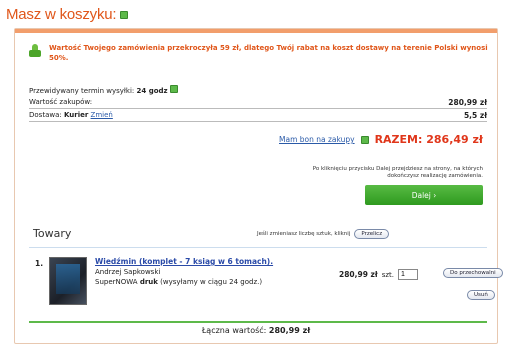 The width and height of the screenshot is (508, 347). I want to click on book-title-link: Wiedźmin (komplet - 7 ksiąg w 6 tomach)., so click(184, 261).